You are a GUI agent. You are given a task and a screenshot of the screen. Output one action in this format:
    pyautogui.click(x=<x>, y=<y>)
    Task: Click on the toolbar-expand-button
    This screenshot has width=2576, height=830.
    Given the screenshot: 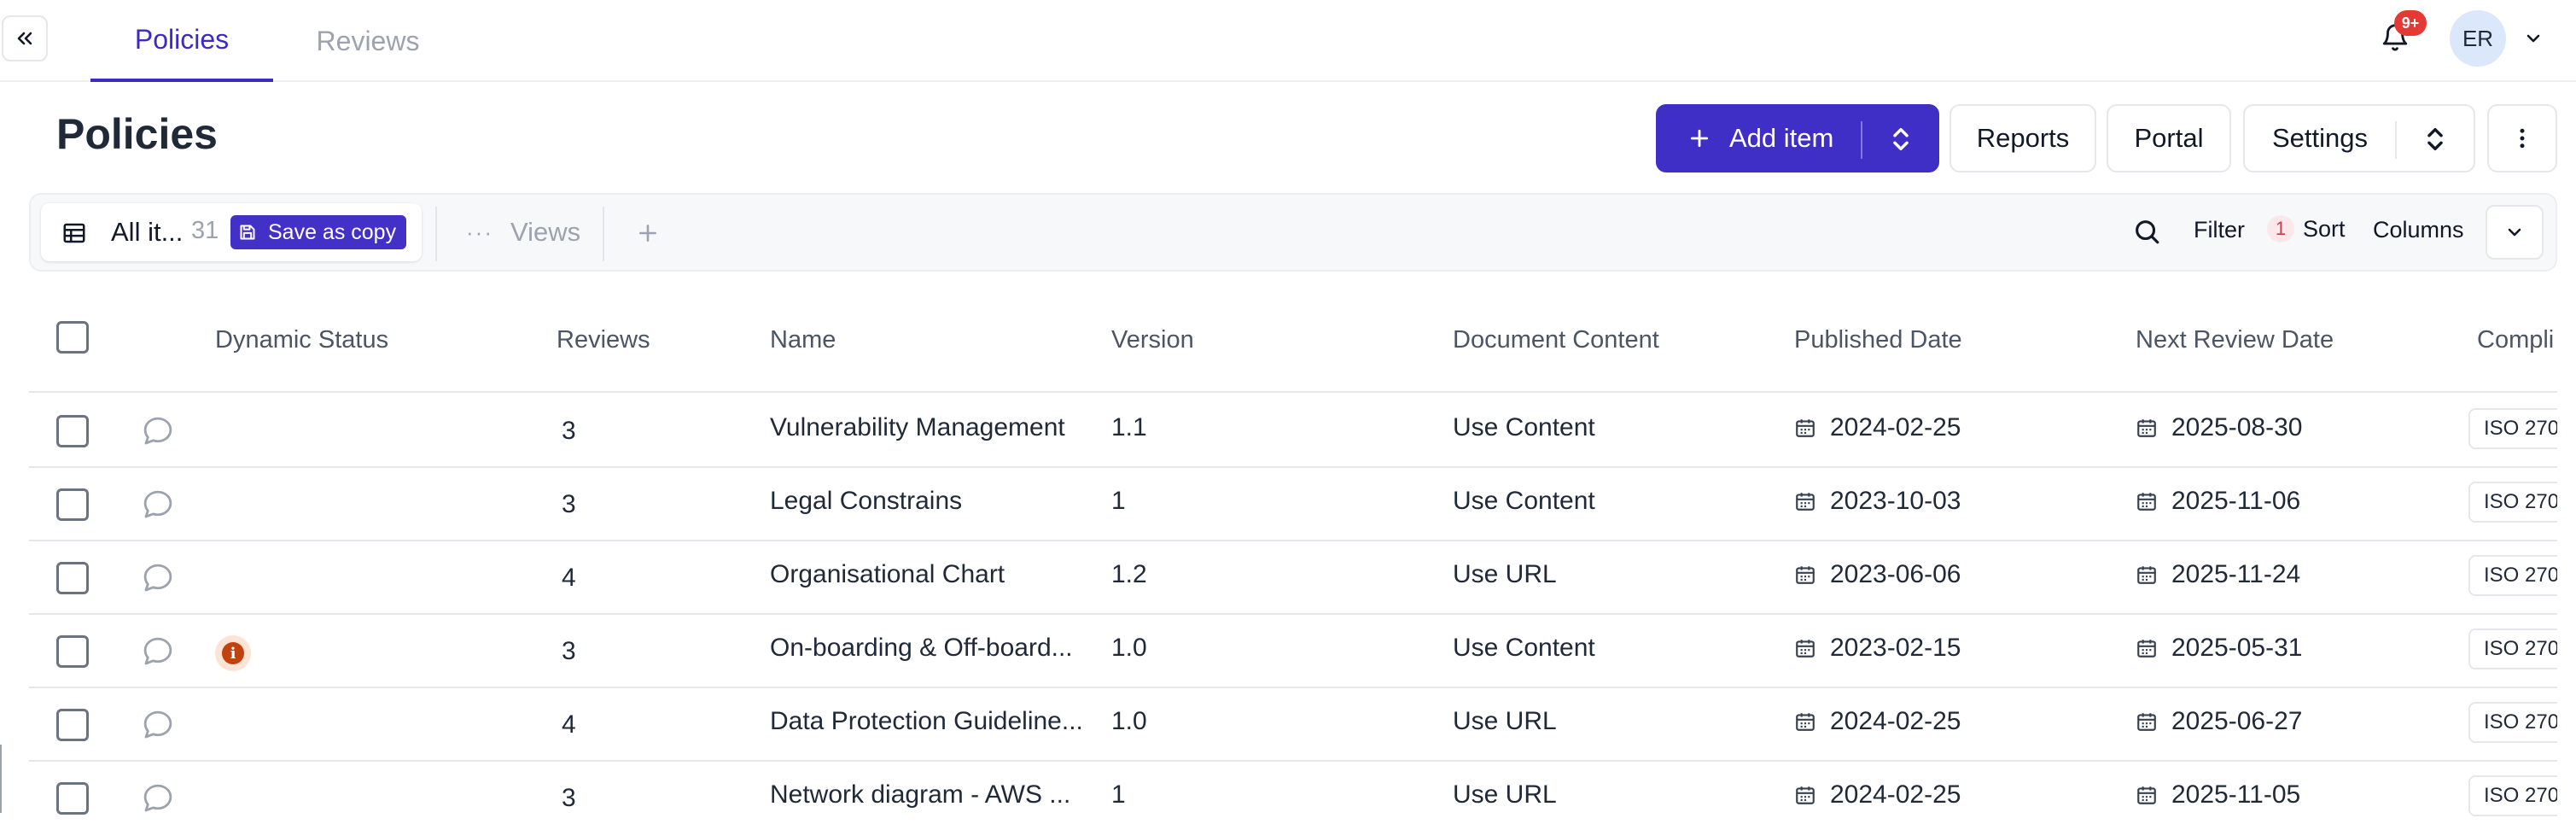 What is the action you would take?
    pyautogui.click(x=2515, y=233)
    